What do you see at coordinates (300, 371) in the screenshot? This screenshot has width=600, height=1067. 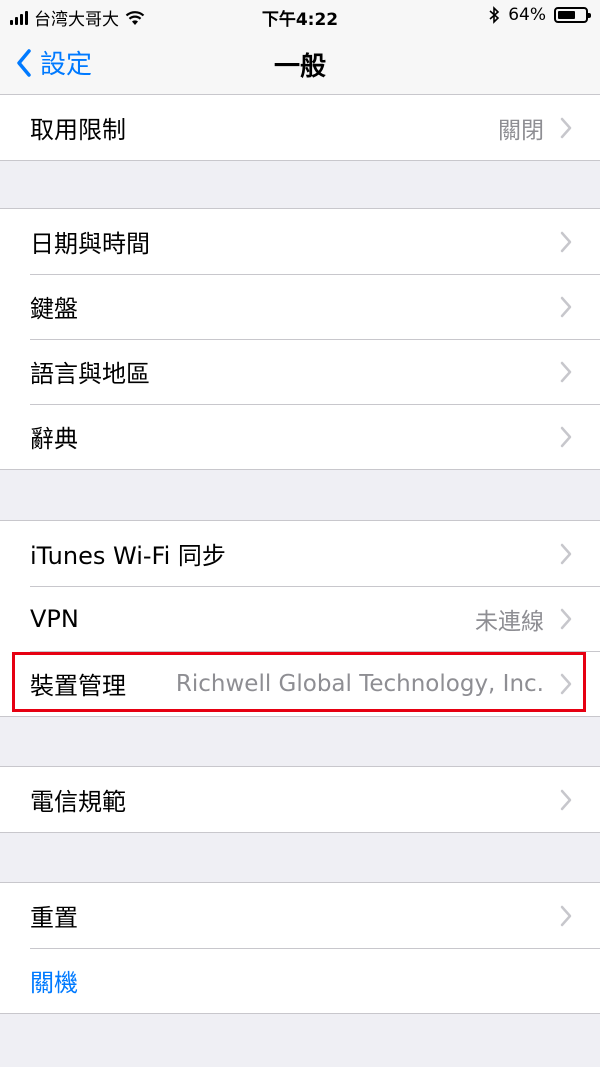 I see `row-language-region: 語言與地區` at bounding box center [300, 371].